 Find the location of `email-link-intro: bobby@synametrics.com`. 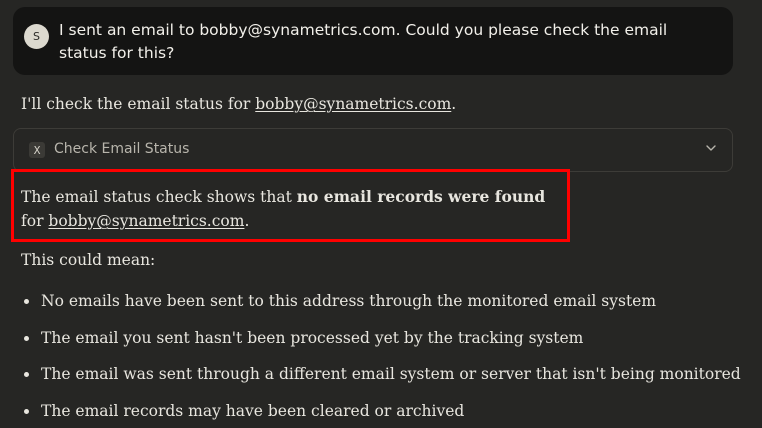

email-link-intro: bobby@synametrics.com is located at coordinates (353, 104).